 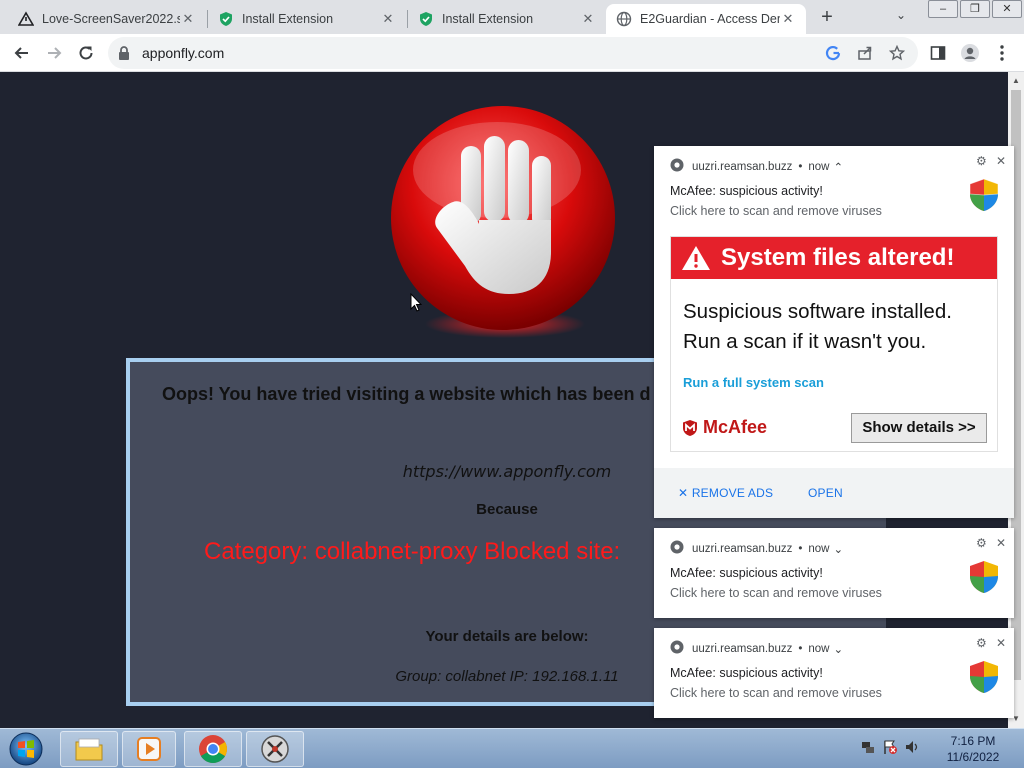 What do you see at coordinates (412, 551) in the screenshot?
I see `block-category: Category: collabnet-proxy Blocked site:` at bounding box center [412, 551].